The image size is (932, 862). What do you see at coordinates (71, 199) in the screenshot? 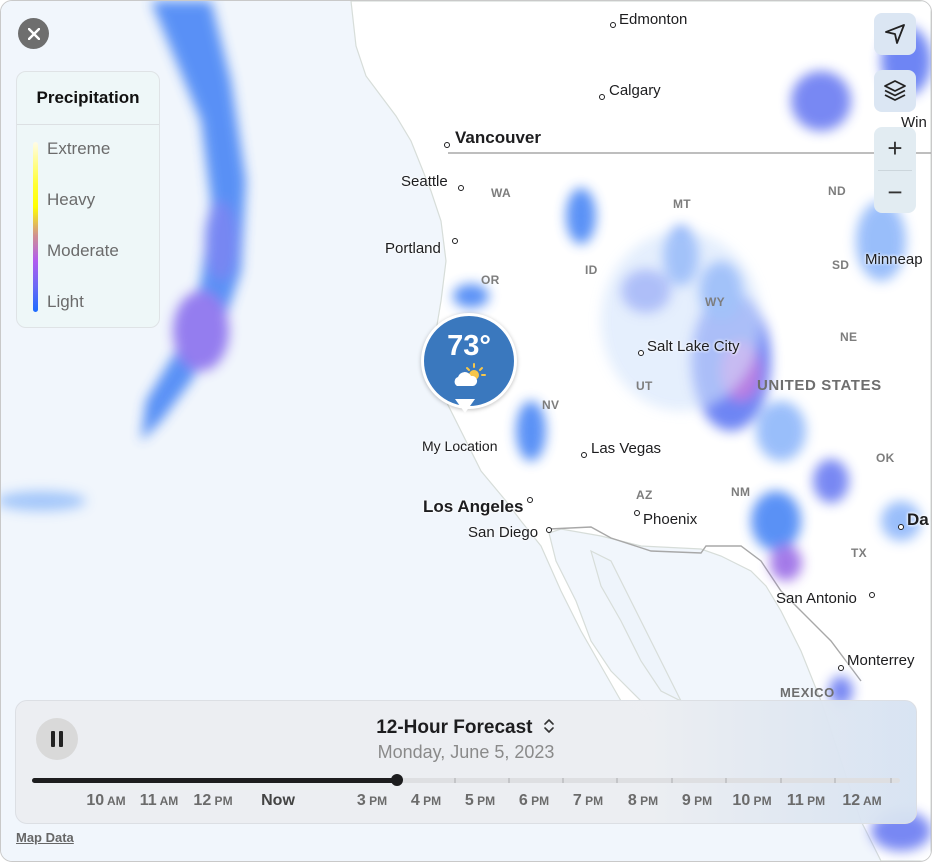
I see `legend-label-heavy: Heavy` at bounding box center [71, 199].